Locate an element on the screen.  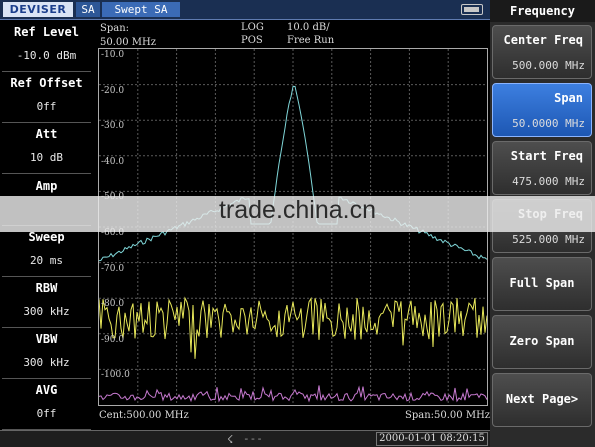
status-bar: ☇ --- 2000-01-01 08:20:15 is located at coordinates (245, 438).